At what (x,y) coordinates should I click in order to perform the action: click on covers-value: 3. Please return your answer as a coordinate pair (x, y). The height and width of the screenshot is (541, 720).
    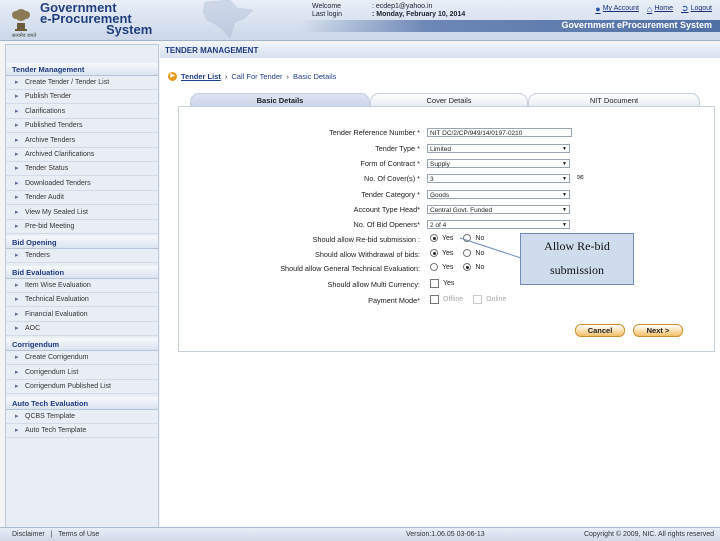
    Looking at the image, I should click on (432, 179).